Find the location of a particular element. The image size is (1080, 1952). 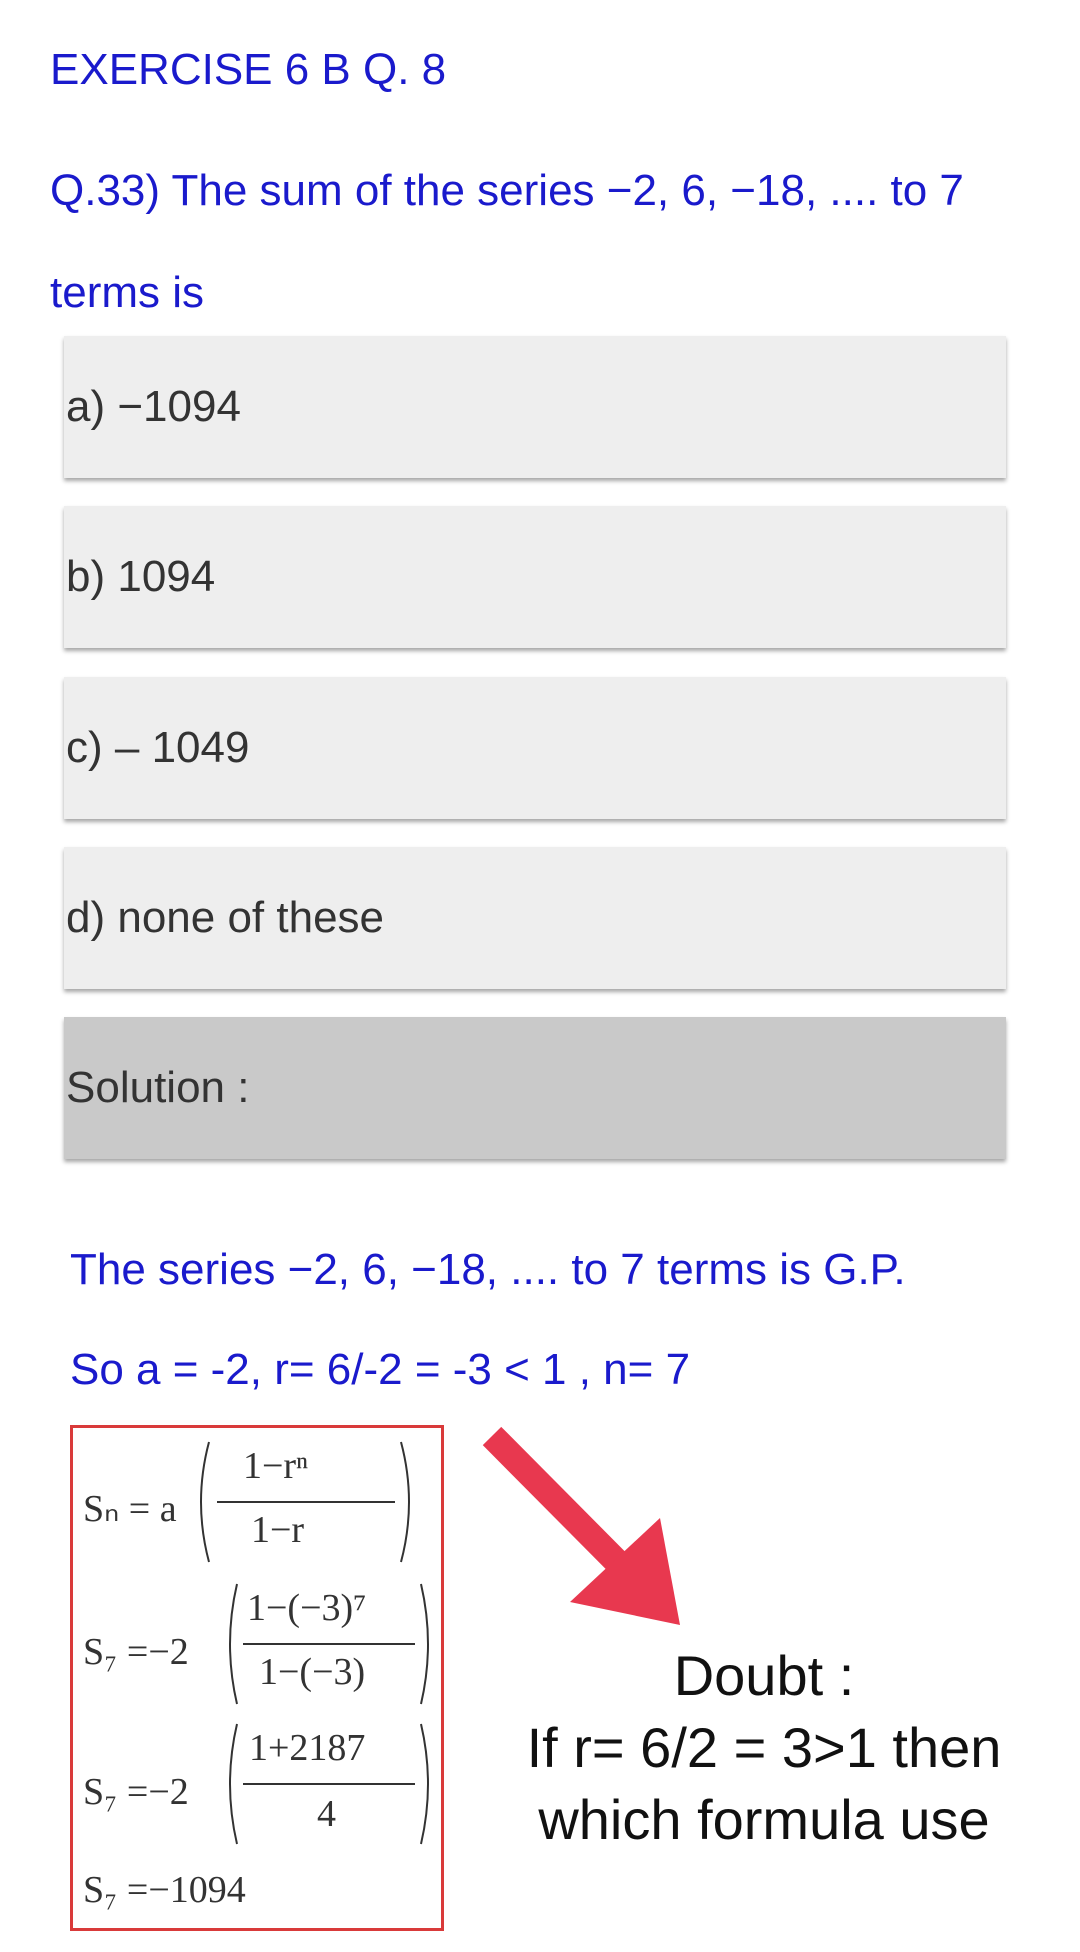

arrow-icon is located at coordinates (581, 1525).